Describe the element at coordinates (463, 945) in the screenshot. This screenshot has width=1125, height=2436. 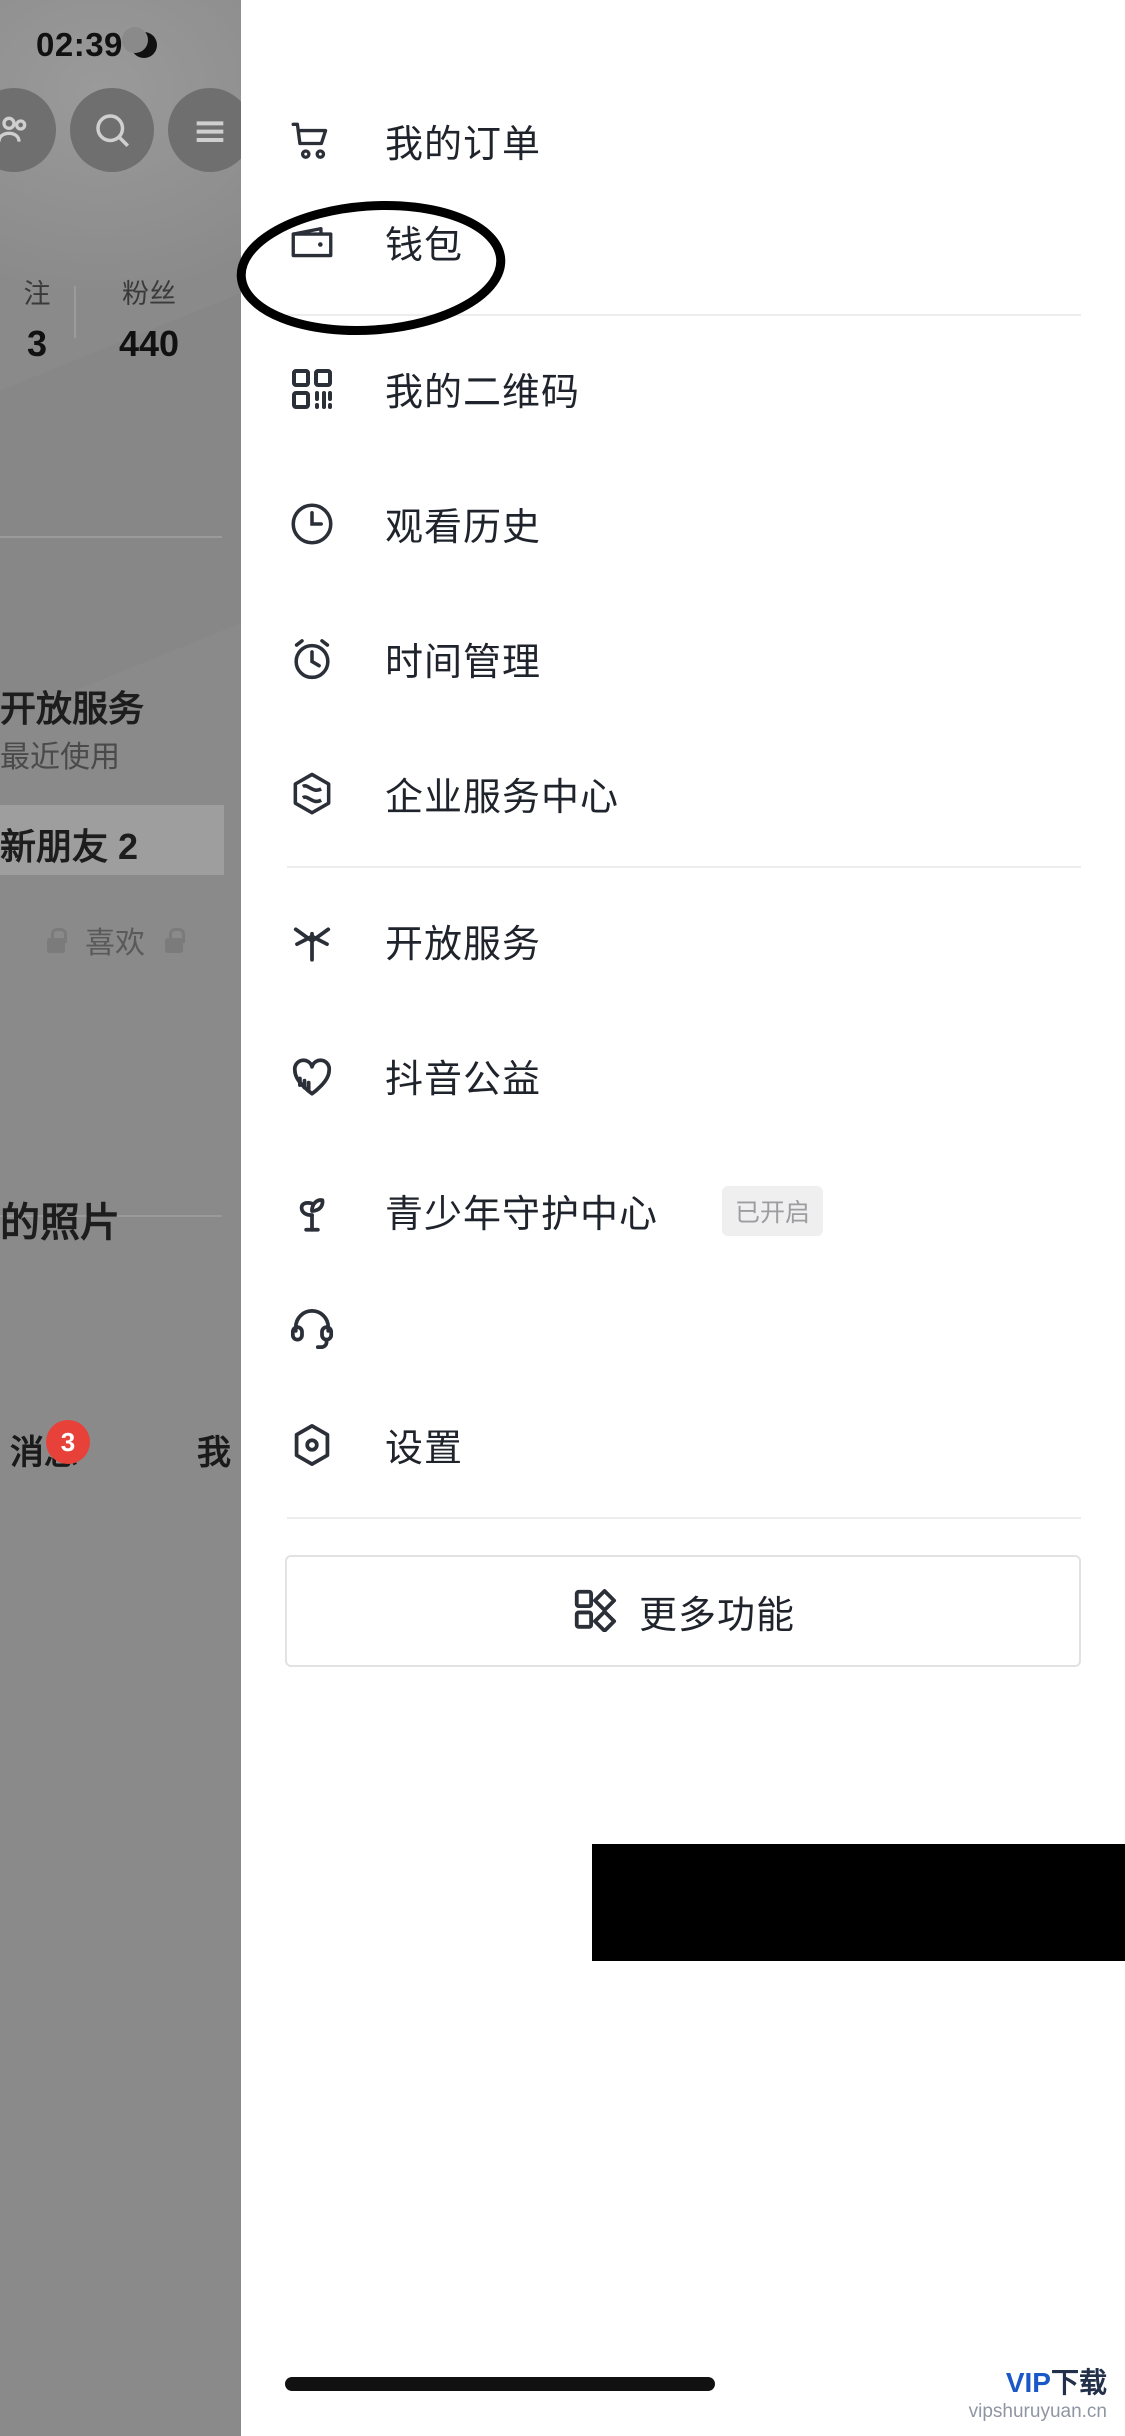
I see `menu-item-label: 开放服务` at that location.